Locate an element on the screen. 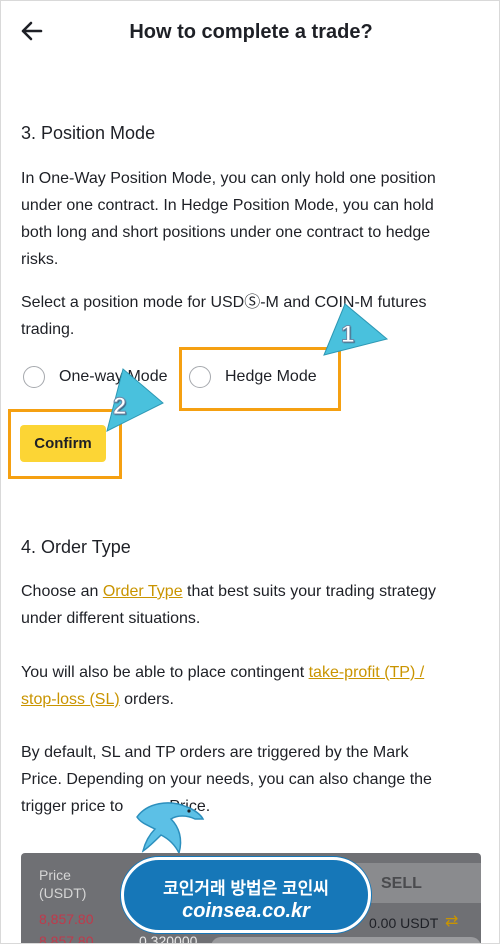 This screenshot has width=500, height=944. section-title-order-type: 4. Order Type is located at coordinates (76, 547).